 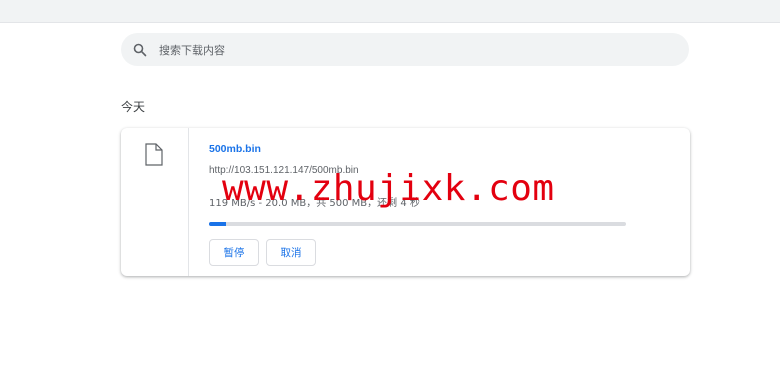 What do you see at coordinates (417, 224) in the screenshot?
I see `download-progress-bar` at bounding box center [417, 224].